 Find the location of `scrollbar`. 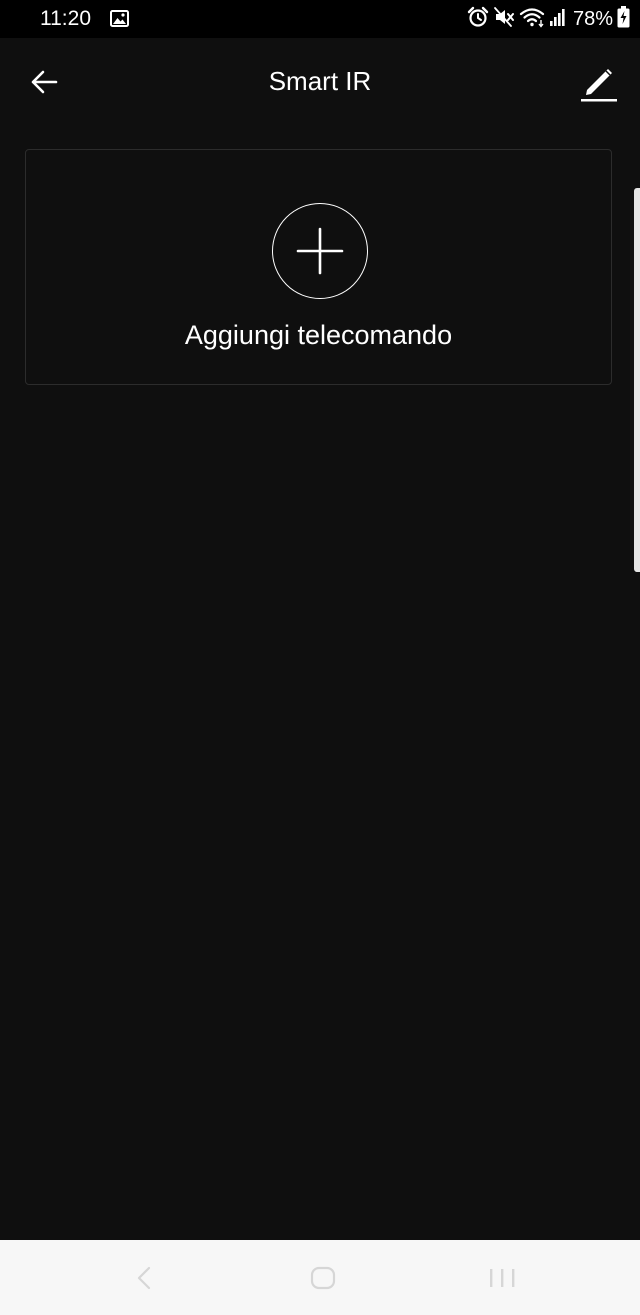

scrollbar is located at coordinates (637, 380).